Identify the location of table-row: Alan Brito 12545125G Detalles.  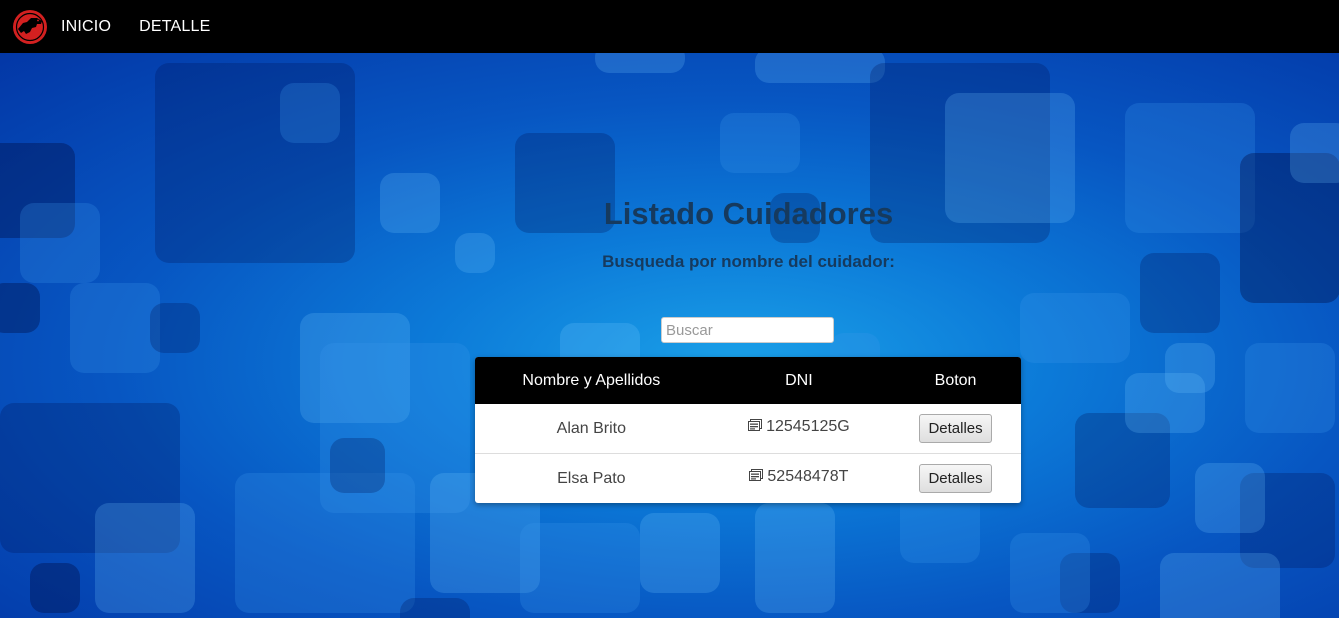
(748, 429).